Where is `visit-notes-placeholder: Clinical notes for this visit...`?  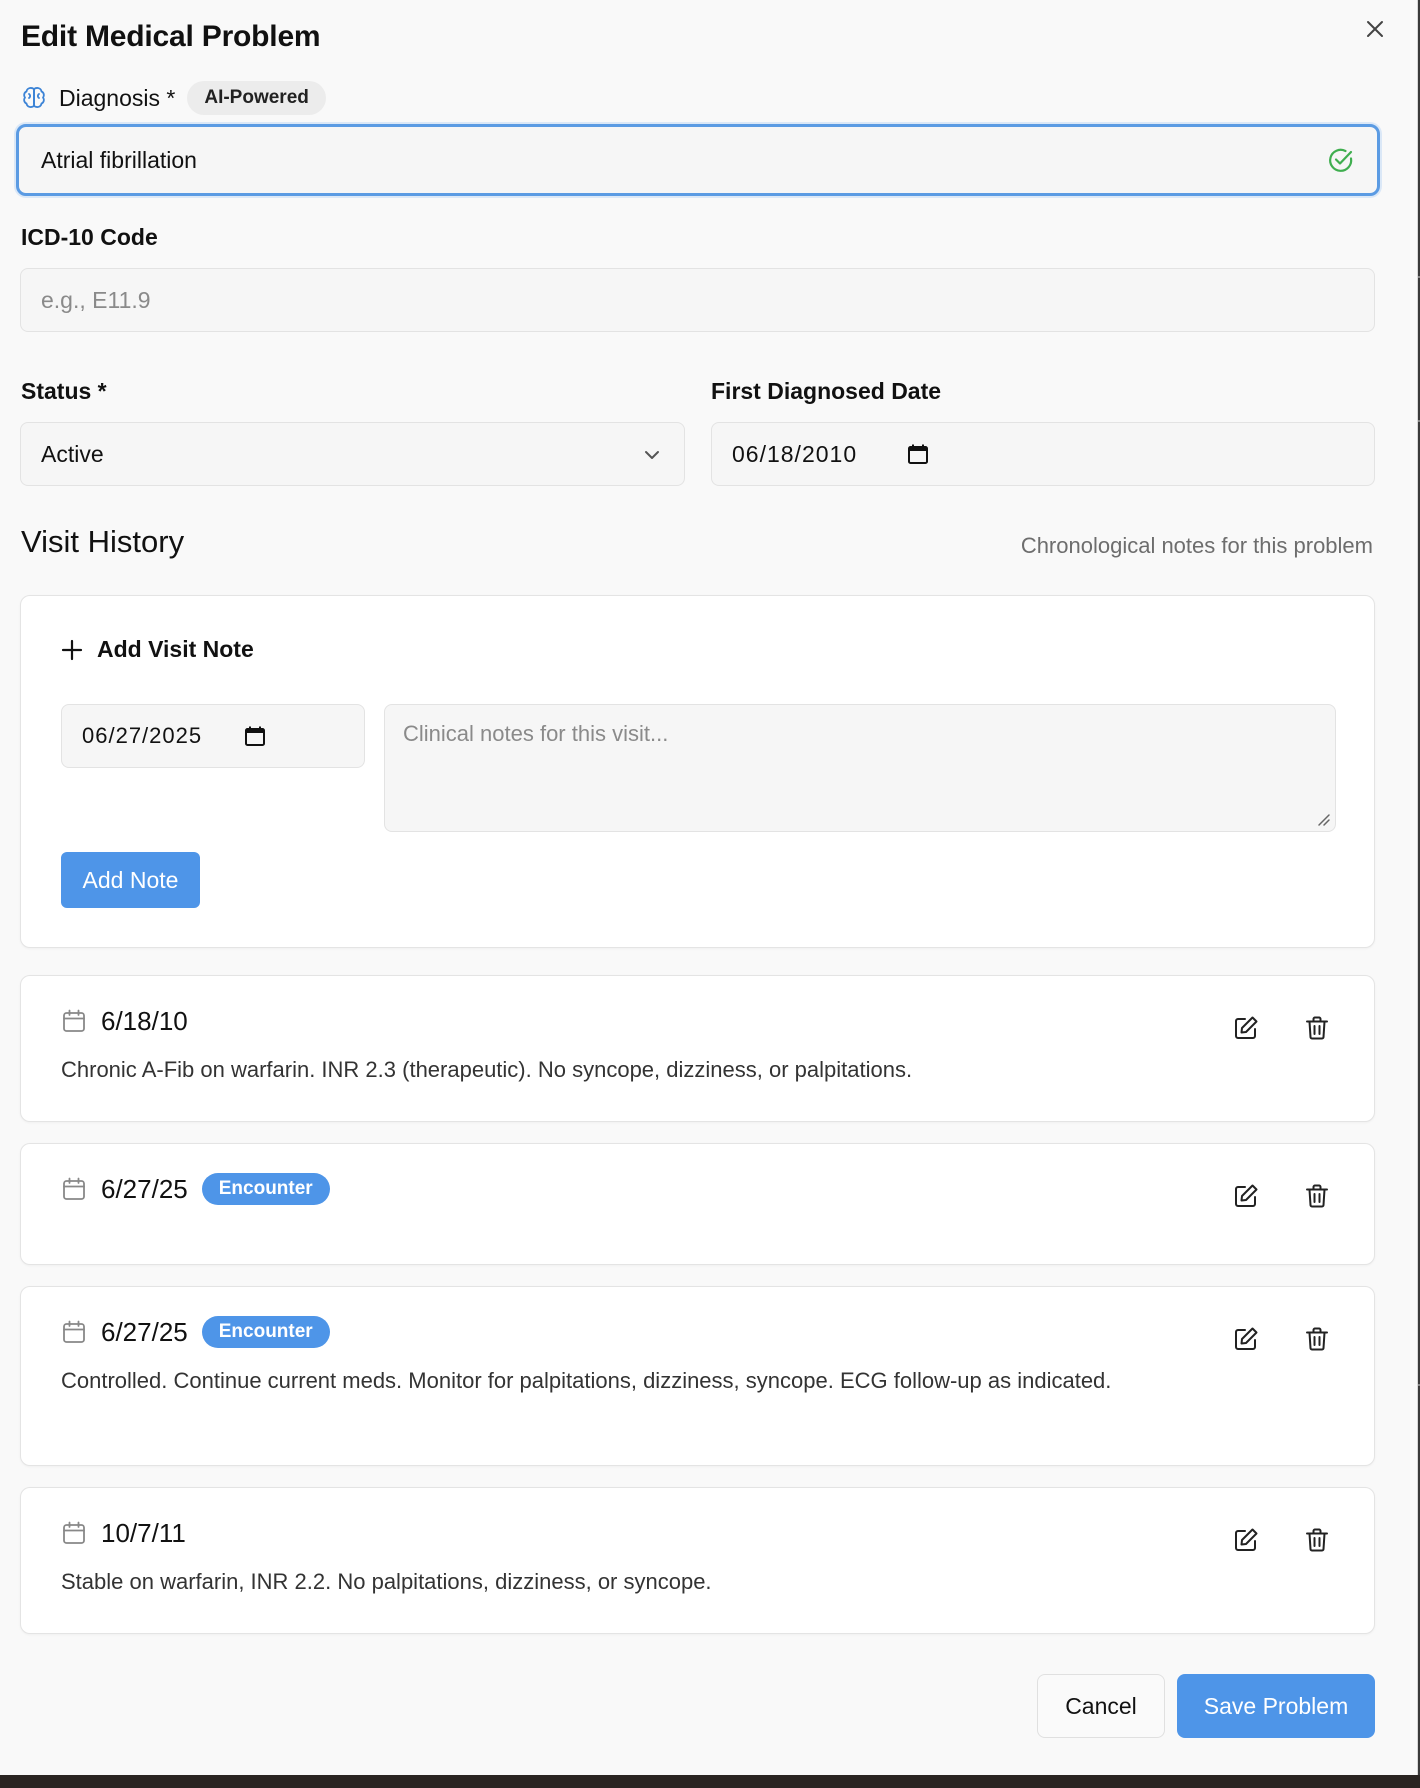
visit-notes-placeholder: Clinical notes for this visit... is located at coordinates (536, 733).